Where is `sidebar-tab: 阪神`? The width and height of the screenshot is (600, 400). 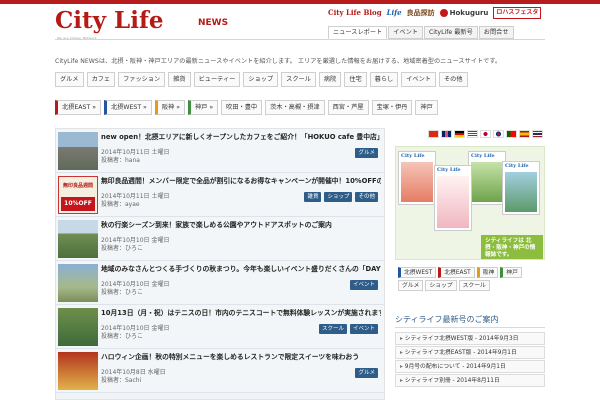
sidebar-tab: 阪神 is located at coordinates (487, 272).